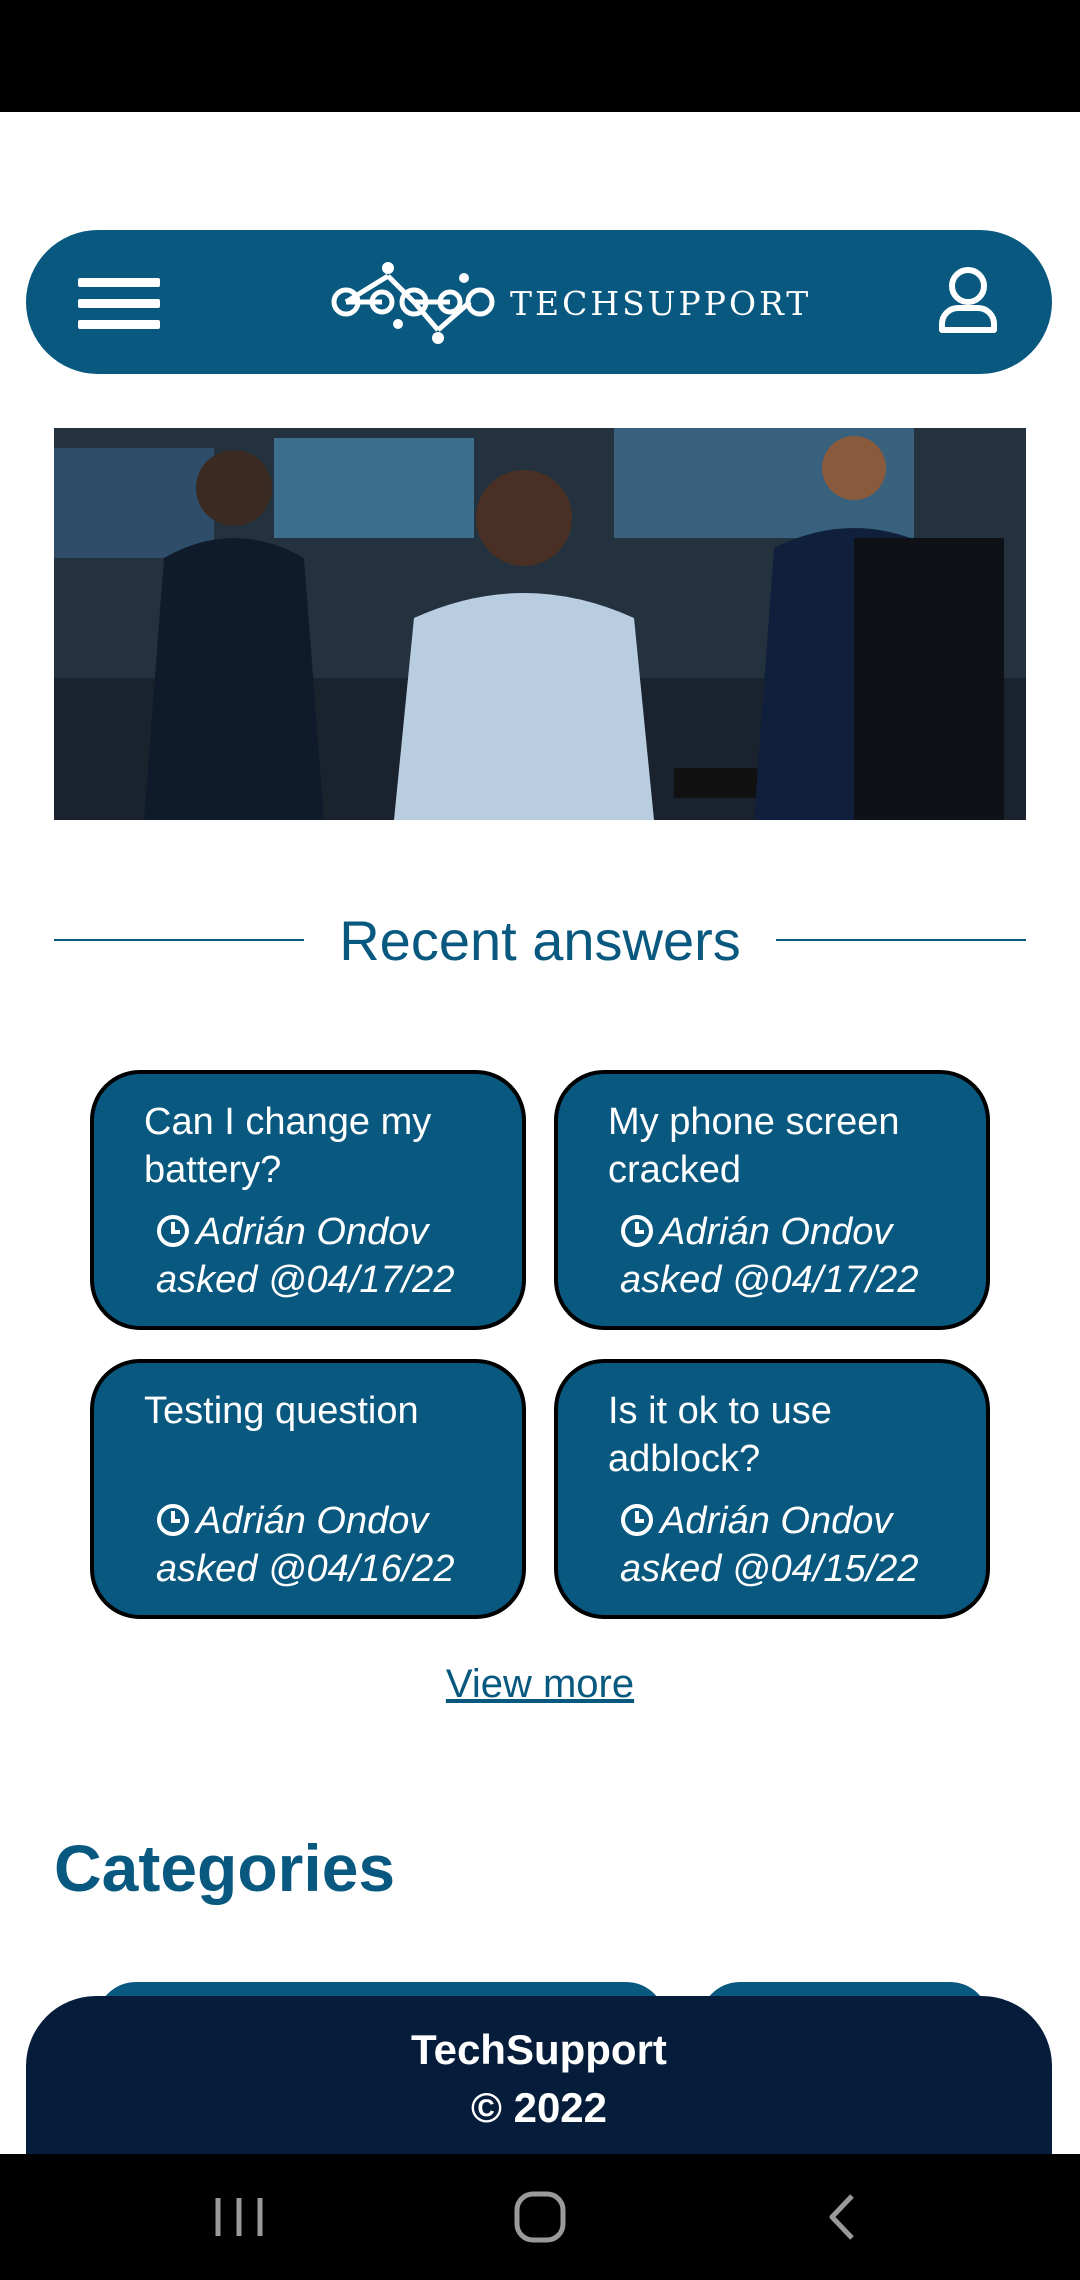 Image resolution: width=1080 pixels, height=2280 pixels. What do you see at coordinates (843, 2217) in the screenshot?
I see `back-icon` at bounding box center [843, 2217].